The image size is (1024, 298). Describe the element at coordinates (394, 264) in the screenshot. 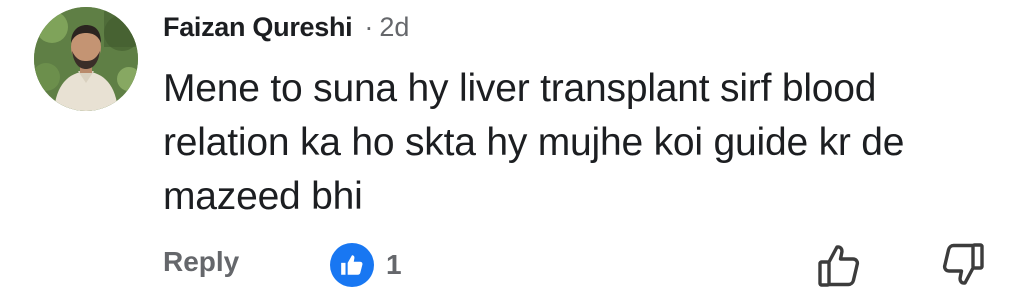

I see `reaction-count: 1` at that location.